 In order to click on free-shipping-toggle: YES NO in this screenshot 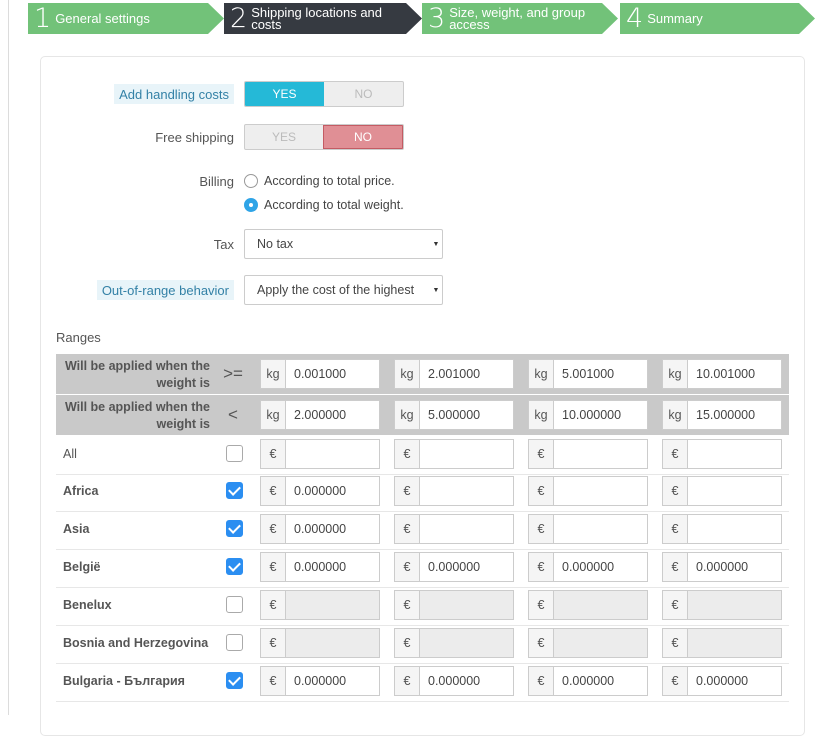, I will do `click(324, 137)`.